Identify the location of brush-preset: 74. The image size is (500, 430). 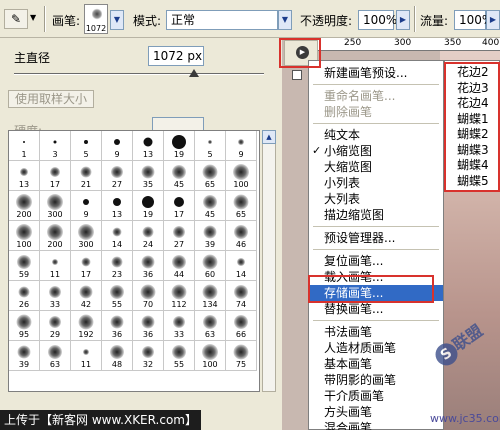
(241, 296).